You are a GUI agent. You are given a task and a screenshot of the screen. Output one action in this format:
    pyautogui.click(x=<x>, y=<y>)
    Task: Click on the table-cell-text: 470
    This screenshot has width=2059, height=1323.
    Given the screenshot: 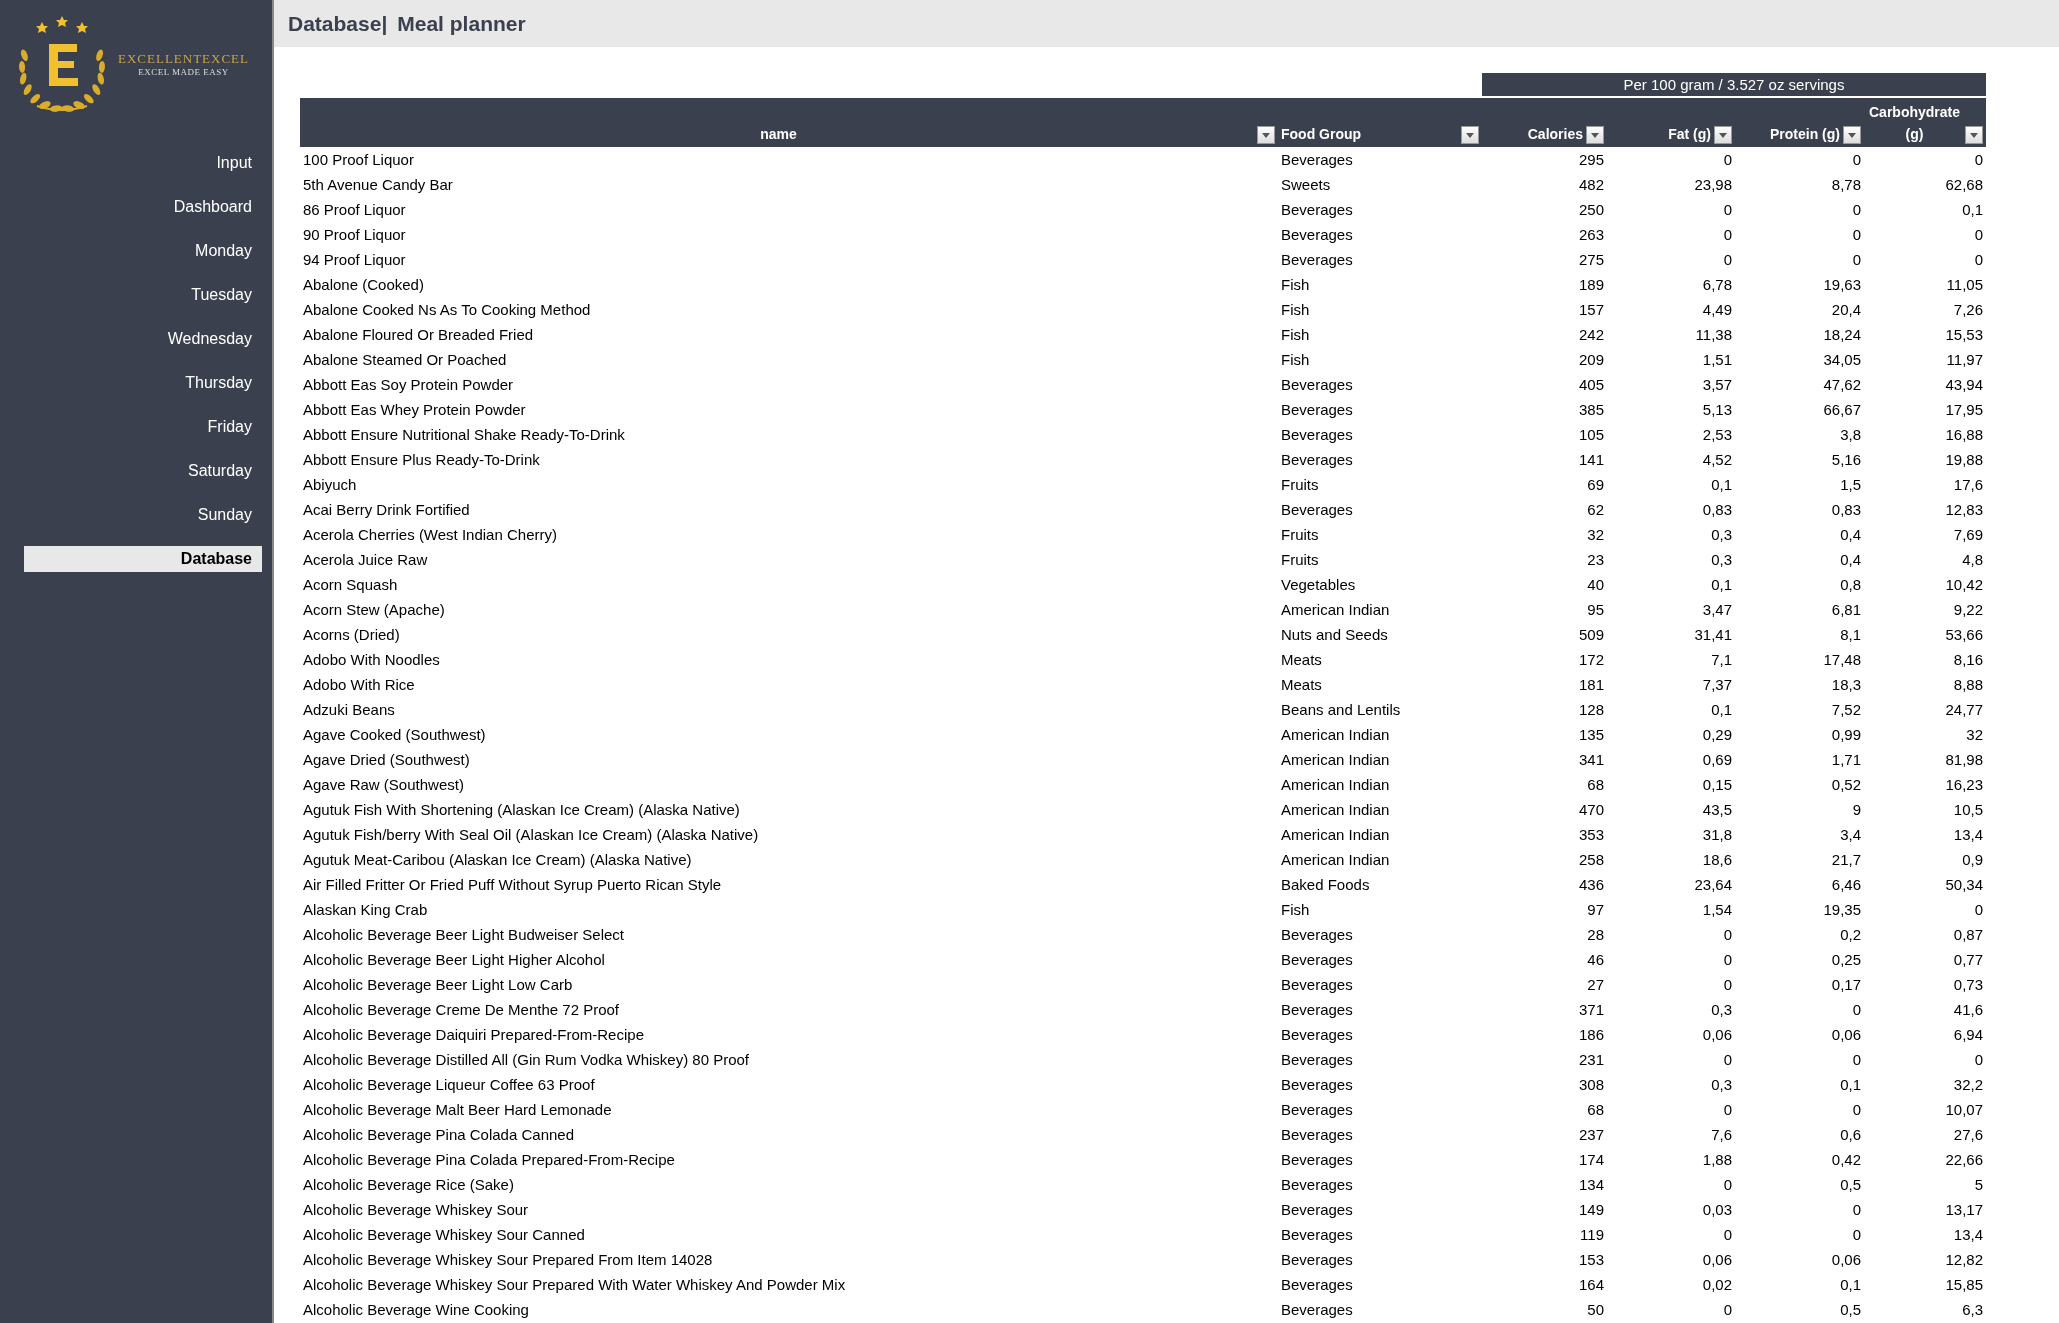 What is the action you would take?
    pyautogui.click(x=1591, y=809)
    